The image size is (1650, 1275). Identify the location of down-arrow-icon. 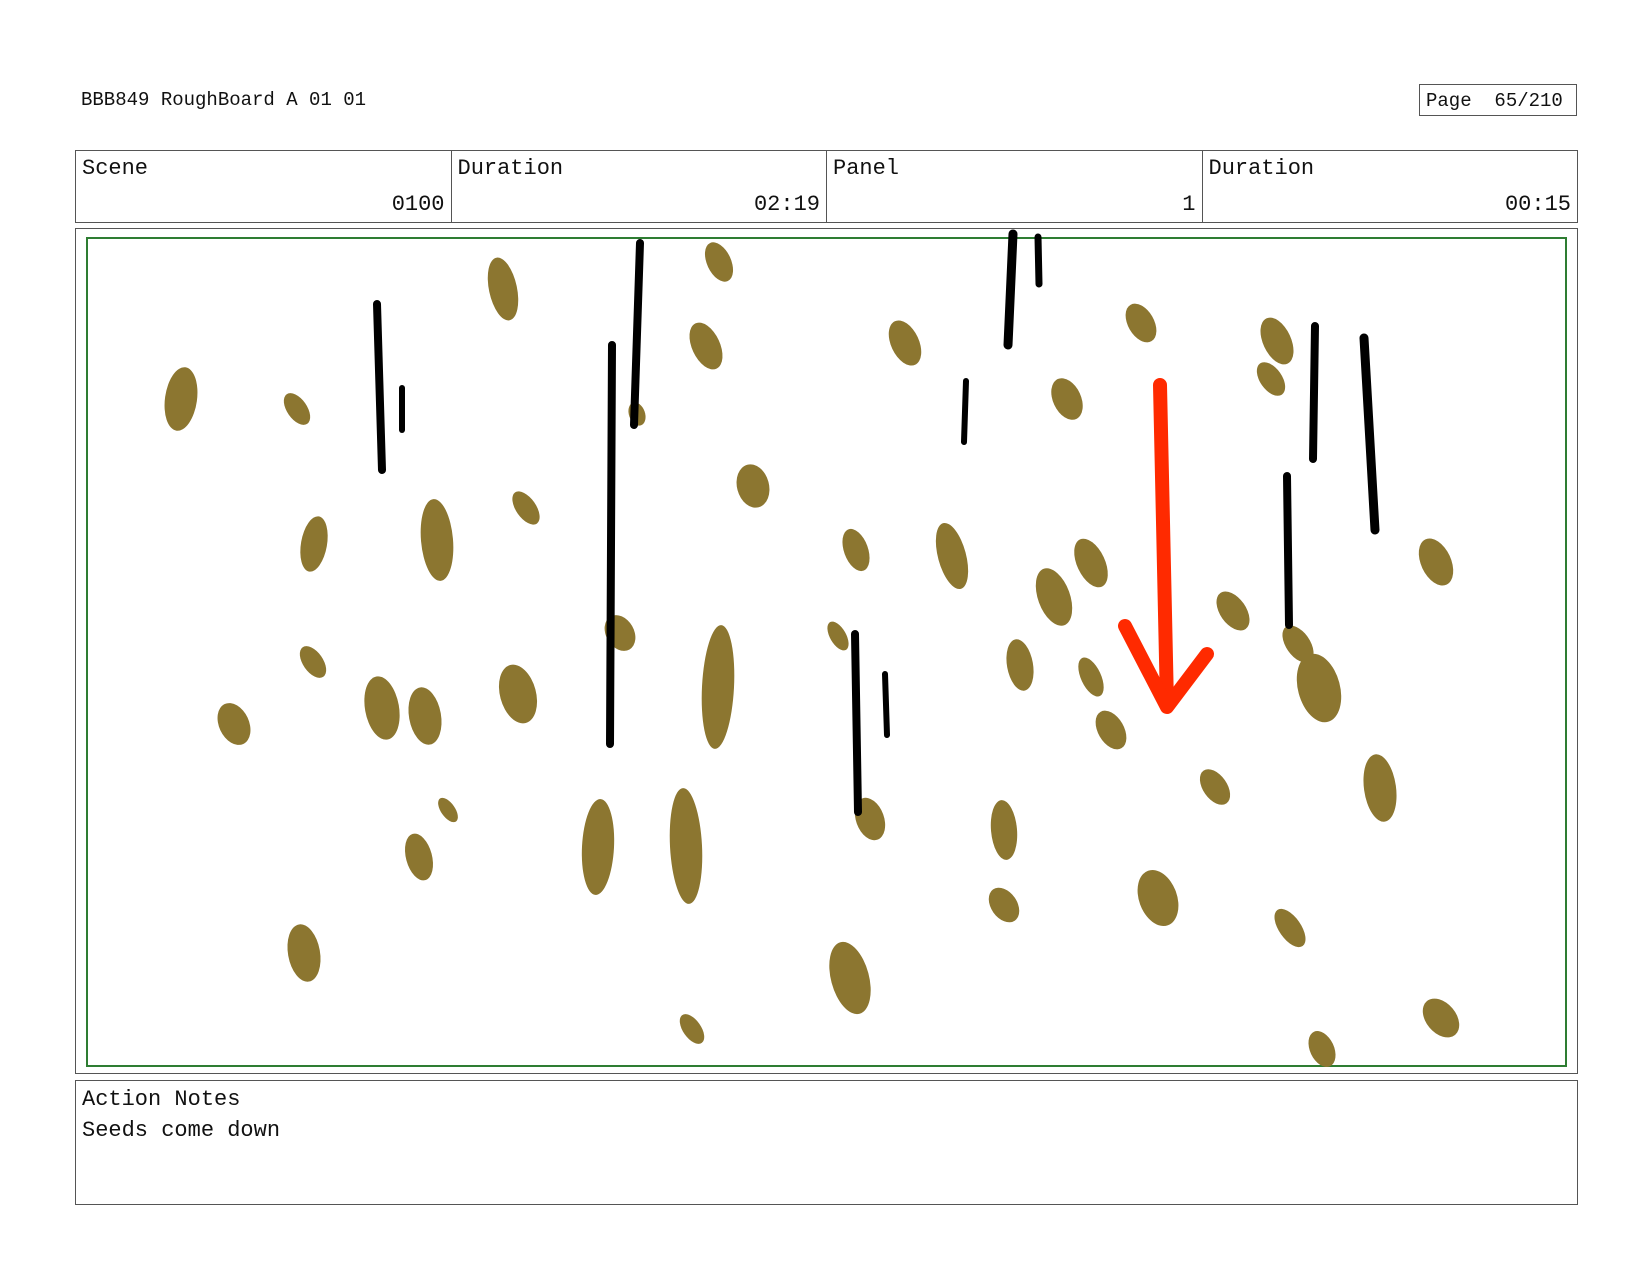
(1166, 546).